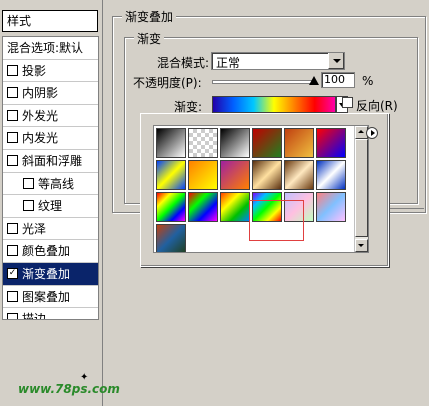  I want to click on chevron-down-icon, so click(336, 61).